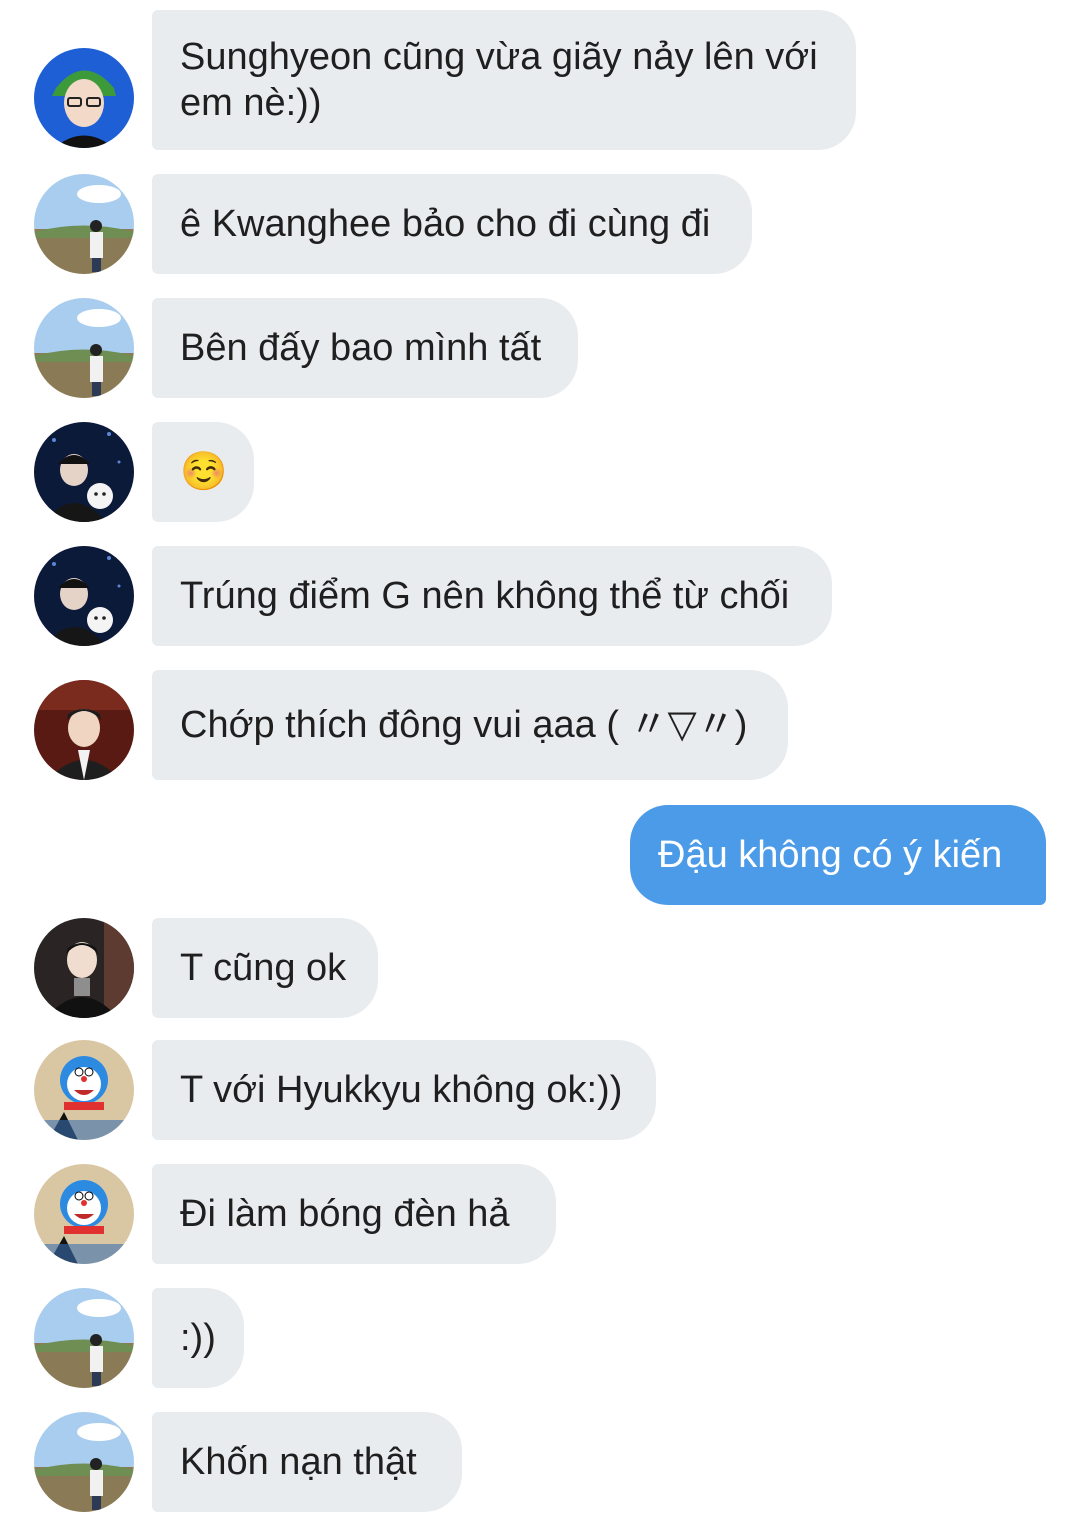 The height and width of the screenshot is (1523, 1080). Describe the element at coordinates (265, 968) in the screenshot. I see `message-bubble: T cũng ok` at that location.